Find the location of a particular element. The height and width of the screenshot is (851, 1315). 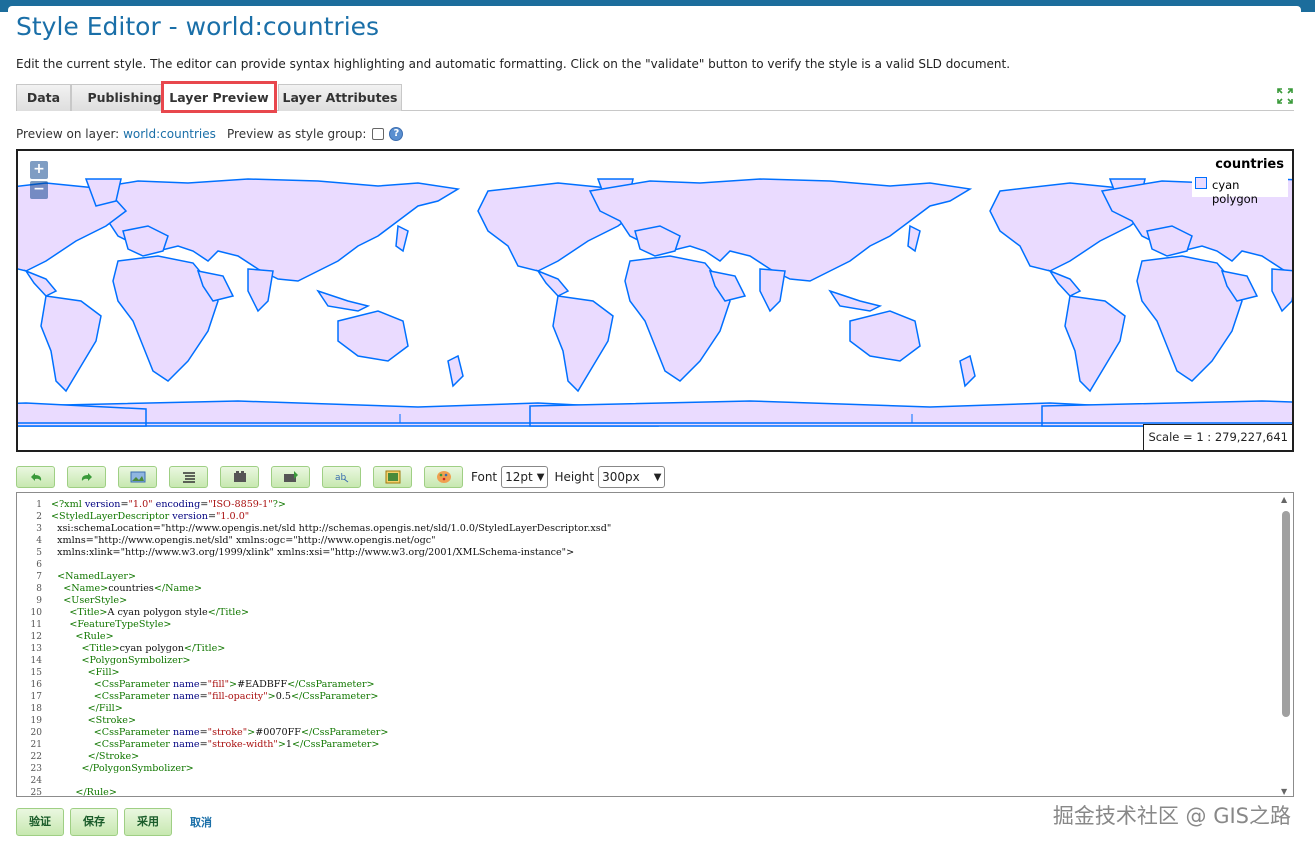

line-number: 15 is located at coordinates (36, 673).